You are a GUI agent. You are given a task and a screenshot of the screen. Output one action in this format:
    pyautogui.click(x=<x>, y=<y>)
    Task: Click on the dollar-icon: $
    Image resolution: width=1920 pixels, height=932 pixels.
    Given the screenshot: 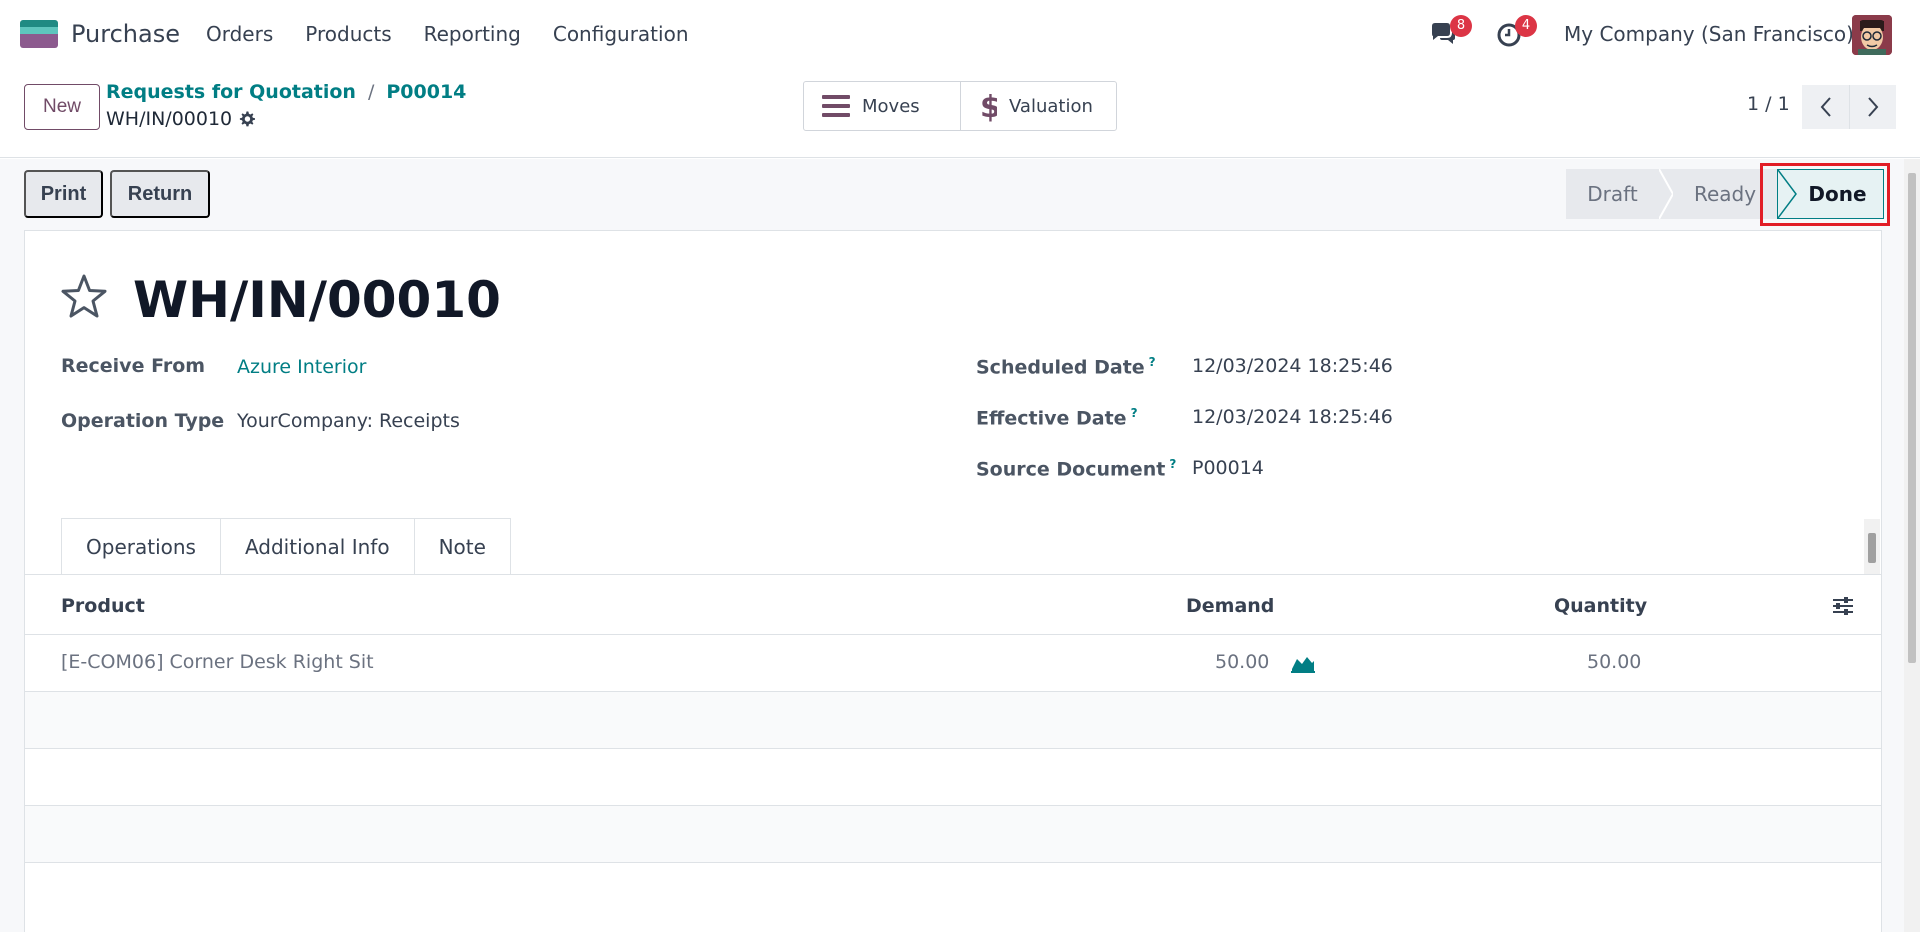 What is the action you would take?
    pyautogui.click(x=988, y=106)
    